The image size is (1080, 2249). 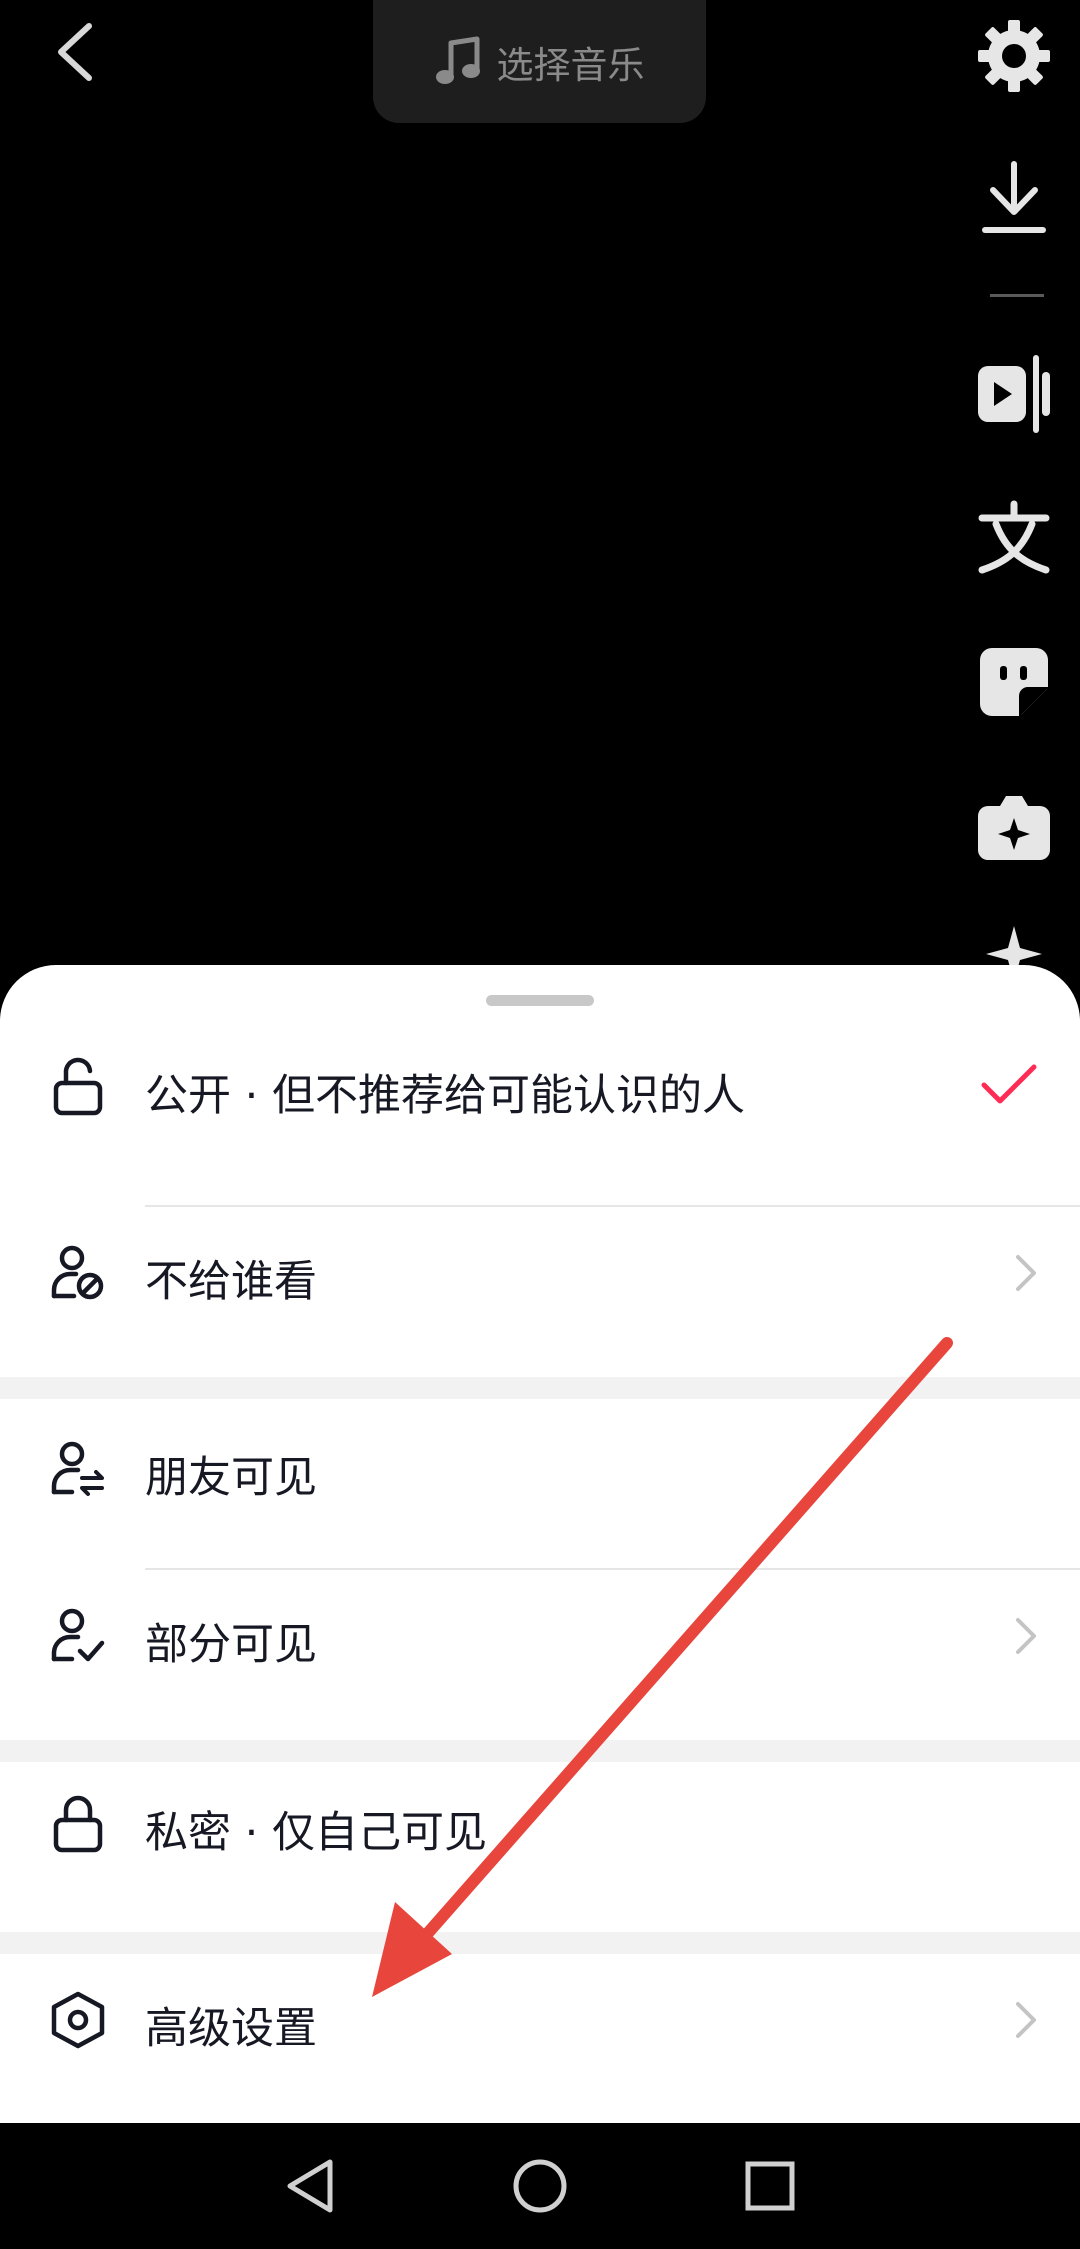 I want to click on clip-tool, so click(x=1014, y=394).